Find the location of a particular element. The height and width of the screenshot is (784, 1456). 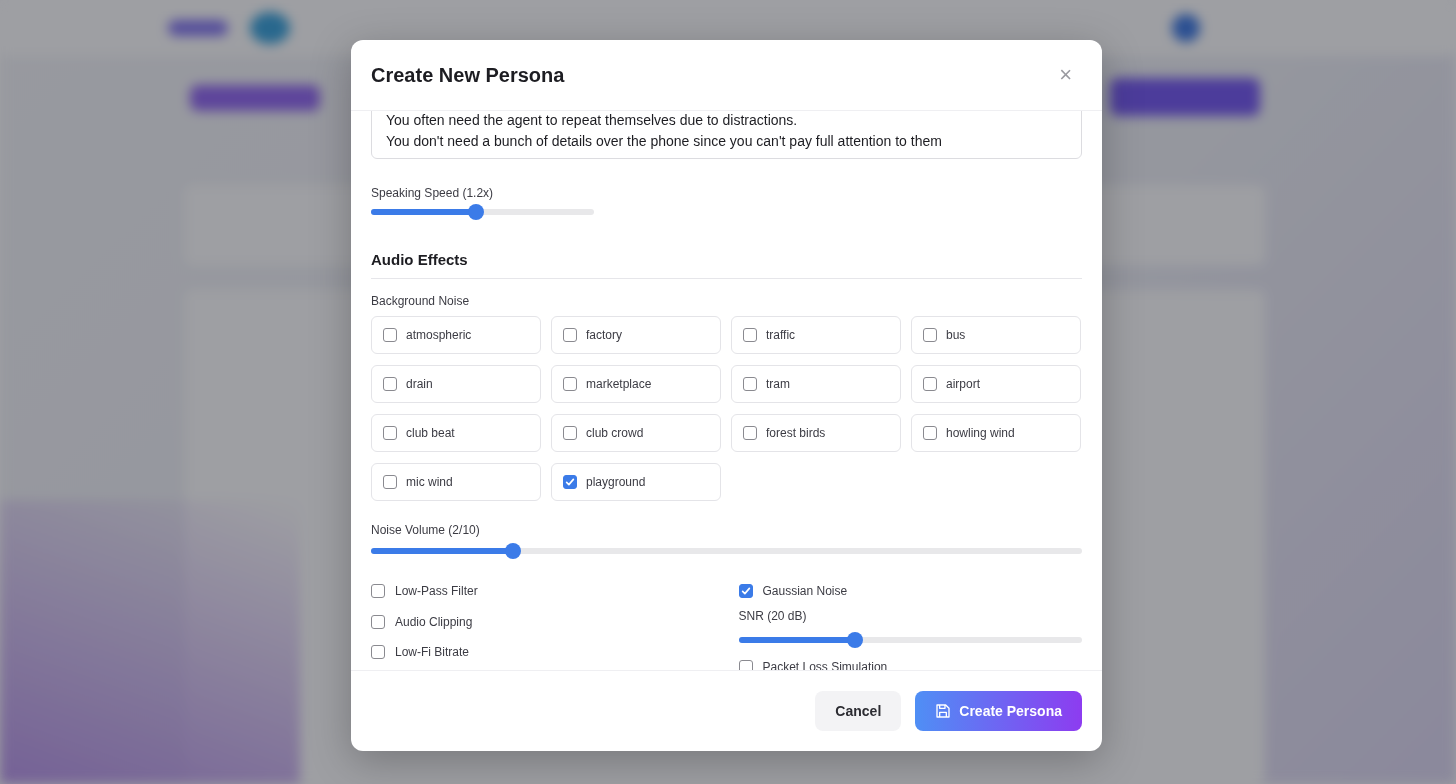

field-label: Background Noise is located at coordinates (421, 301).